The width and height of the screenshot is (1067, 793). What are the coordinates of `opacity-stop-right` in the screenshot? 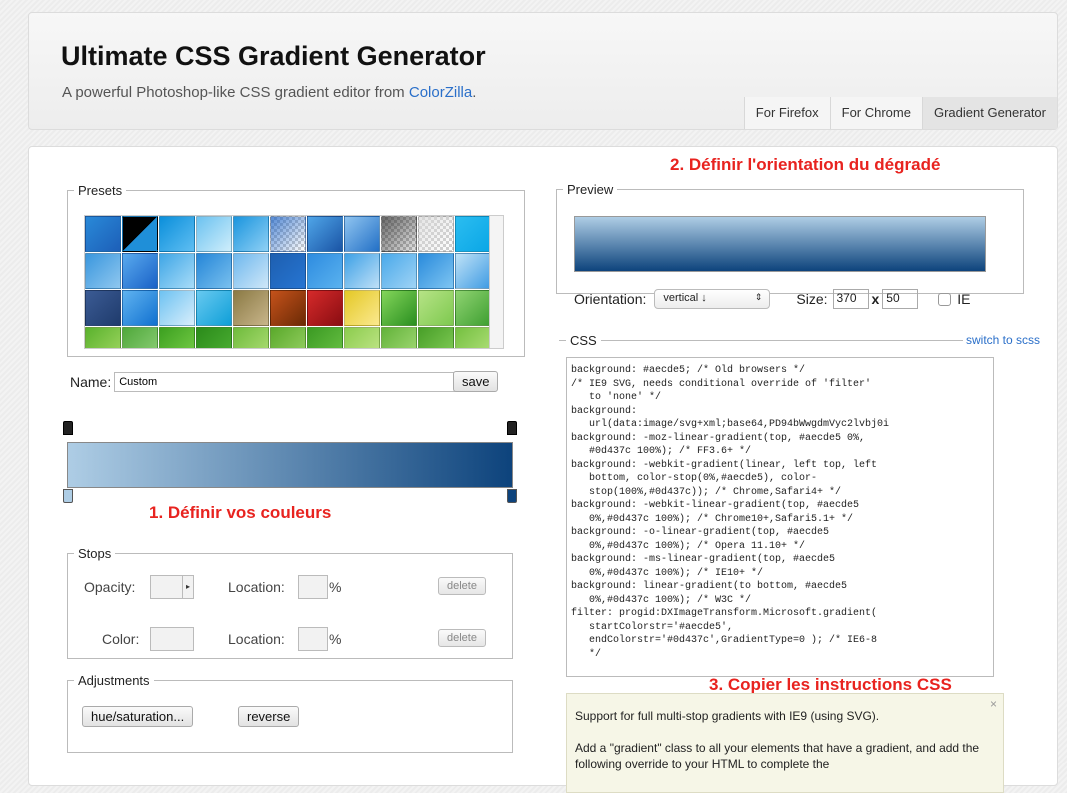 It's located at (512, 428).